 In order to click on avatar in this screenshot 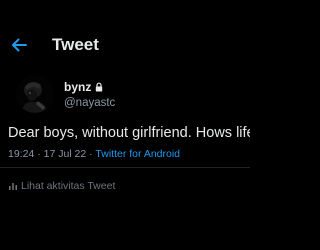, I will do `click(35, 94)`.